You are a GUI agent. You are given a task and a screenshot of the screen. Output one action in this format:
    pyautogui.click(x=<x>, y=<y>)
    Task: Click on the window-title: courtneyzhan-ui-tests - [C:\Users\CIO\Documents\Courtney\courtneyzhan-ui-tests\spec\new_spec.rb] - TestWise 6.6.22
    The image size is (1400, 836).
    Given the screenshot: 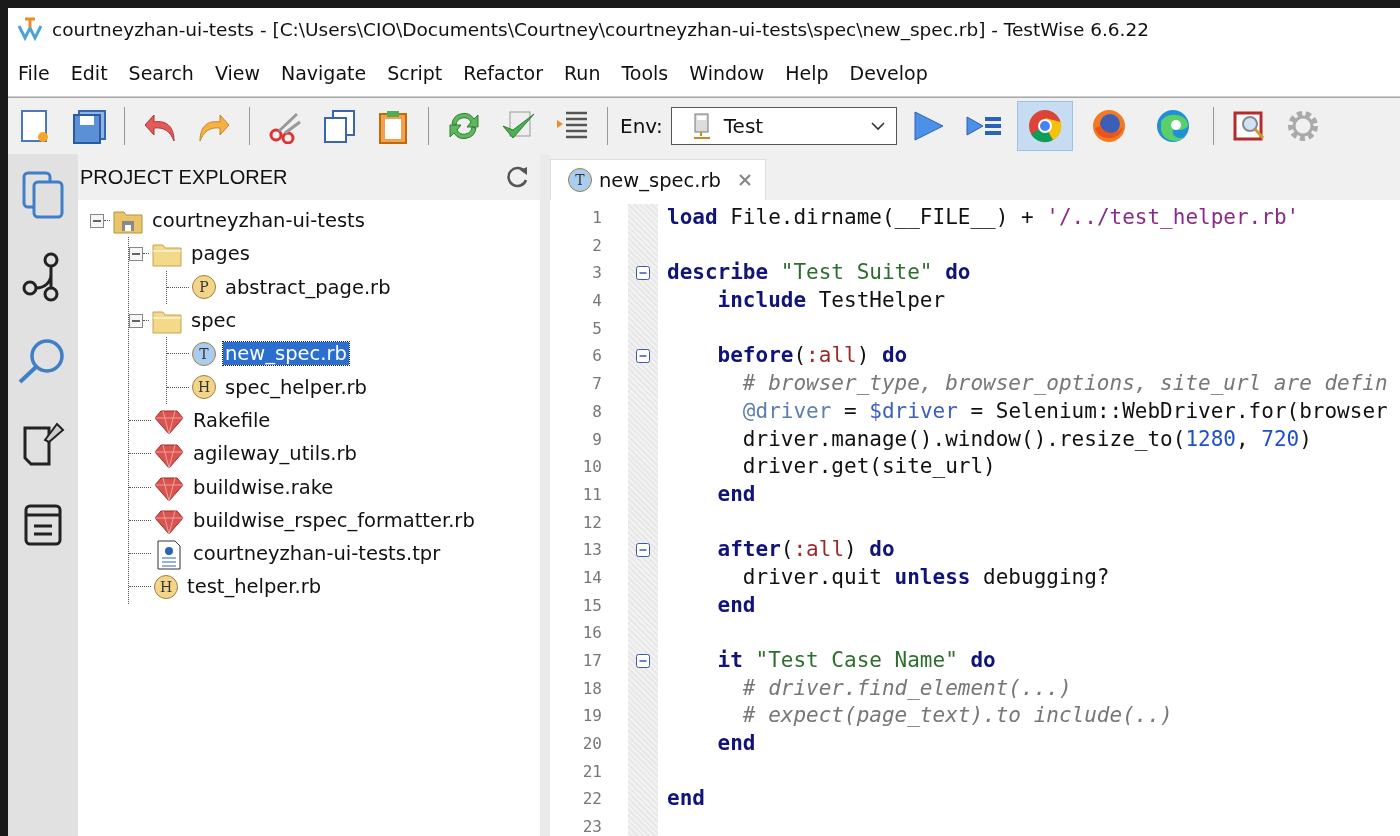 What is the action you would take?
    pyautogui.click(x=600, y=29)
    